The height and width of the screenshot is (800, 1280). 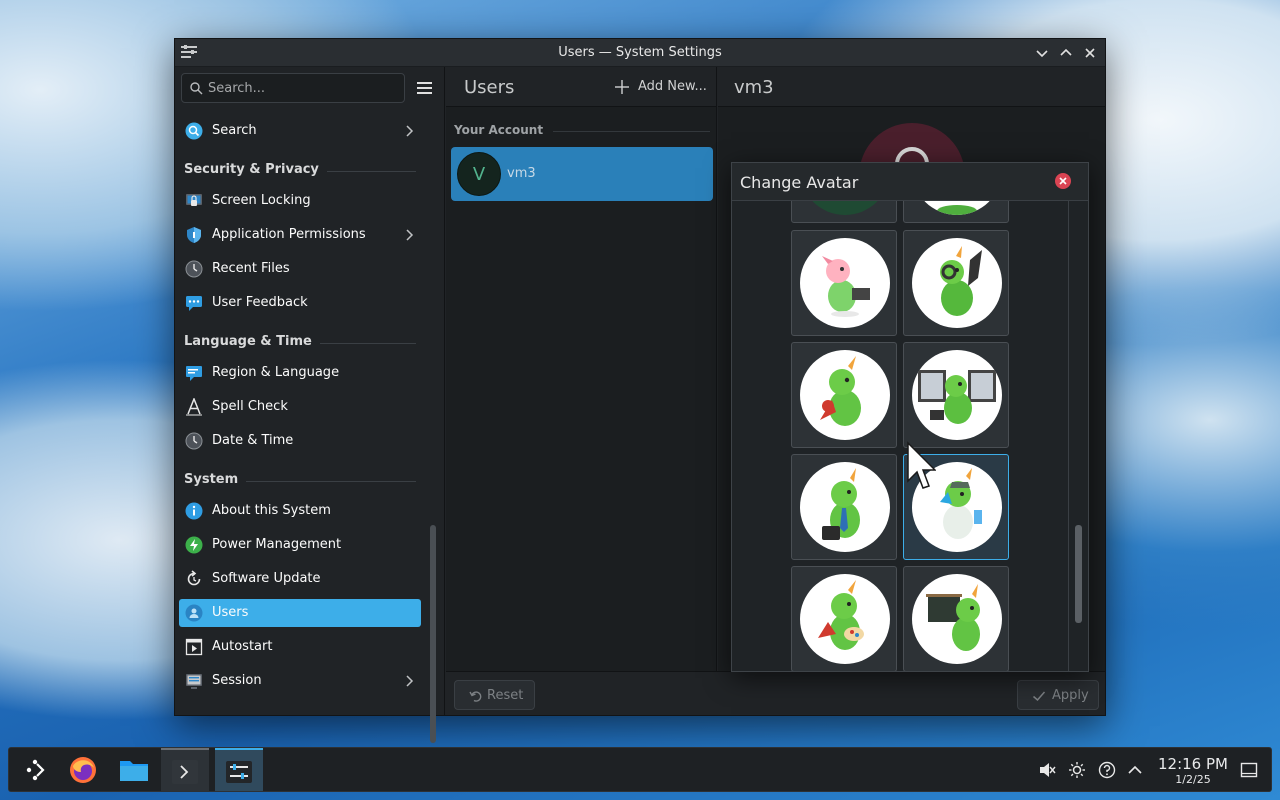 I want to click on konqi-painter-avatar, so click(x=845, y=619).